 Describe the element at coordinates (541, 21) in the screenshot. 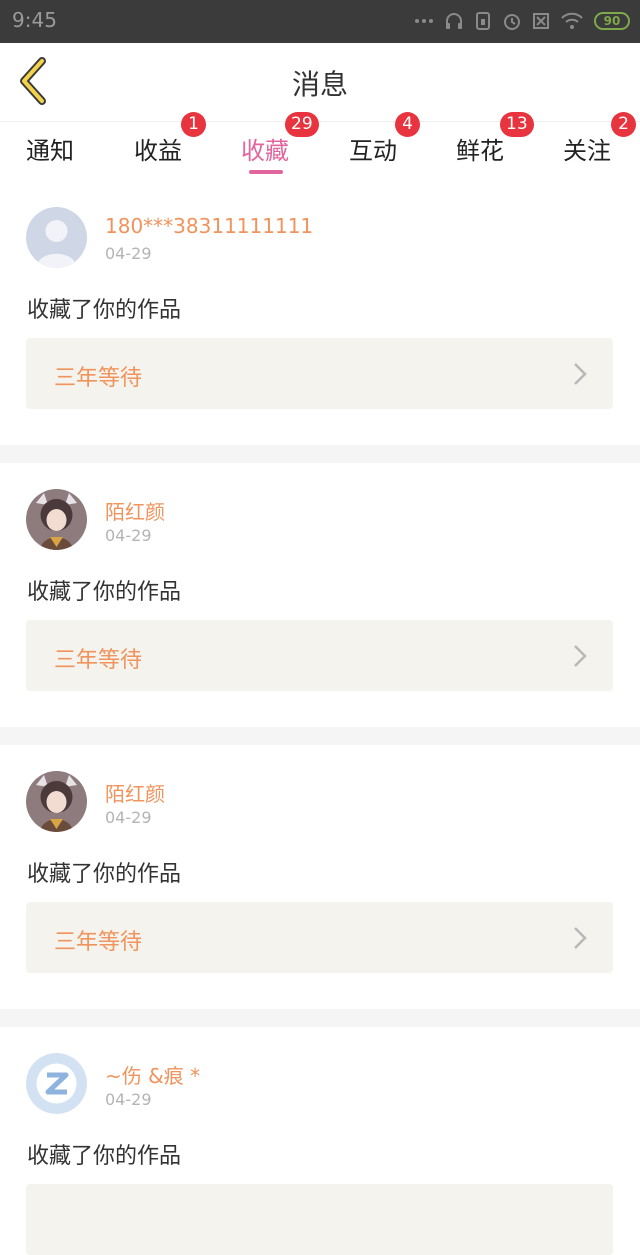

I see `signal-x-icon` at that location.